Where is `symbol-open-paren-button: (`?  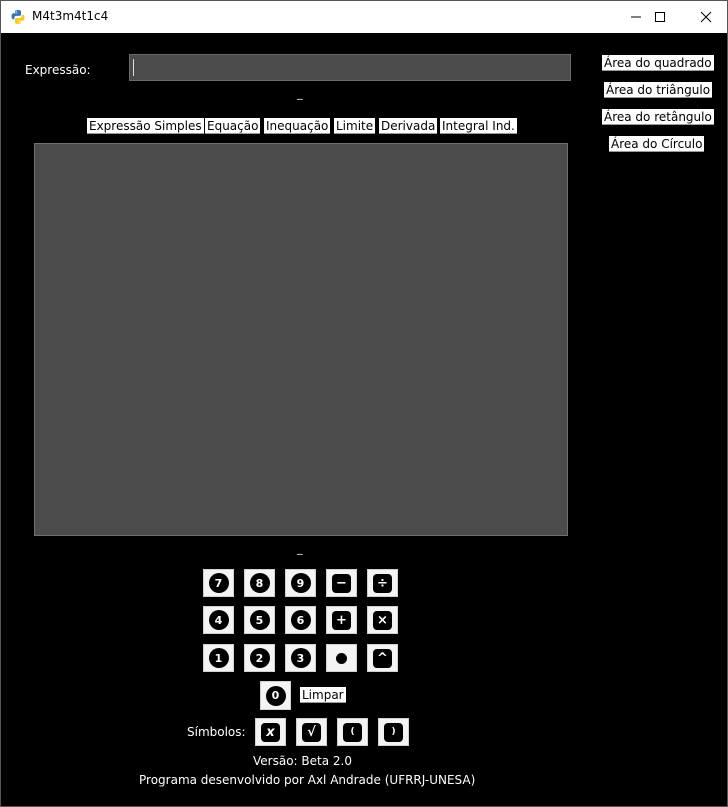 symbol-open-paren-button: ( is located at coordinates (352, 732).